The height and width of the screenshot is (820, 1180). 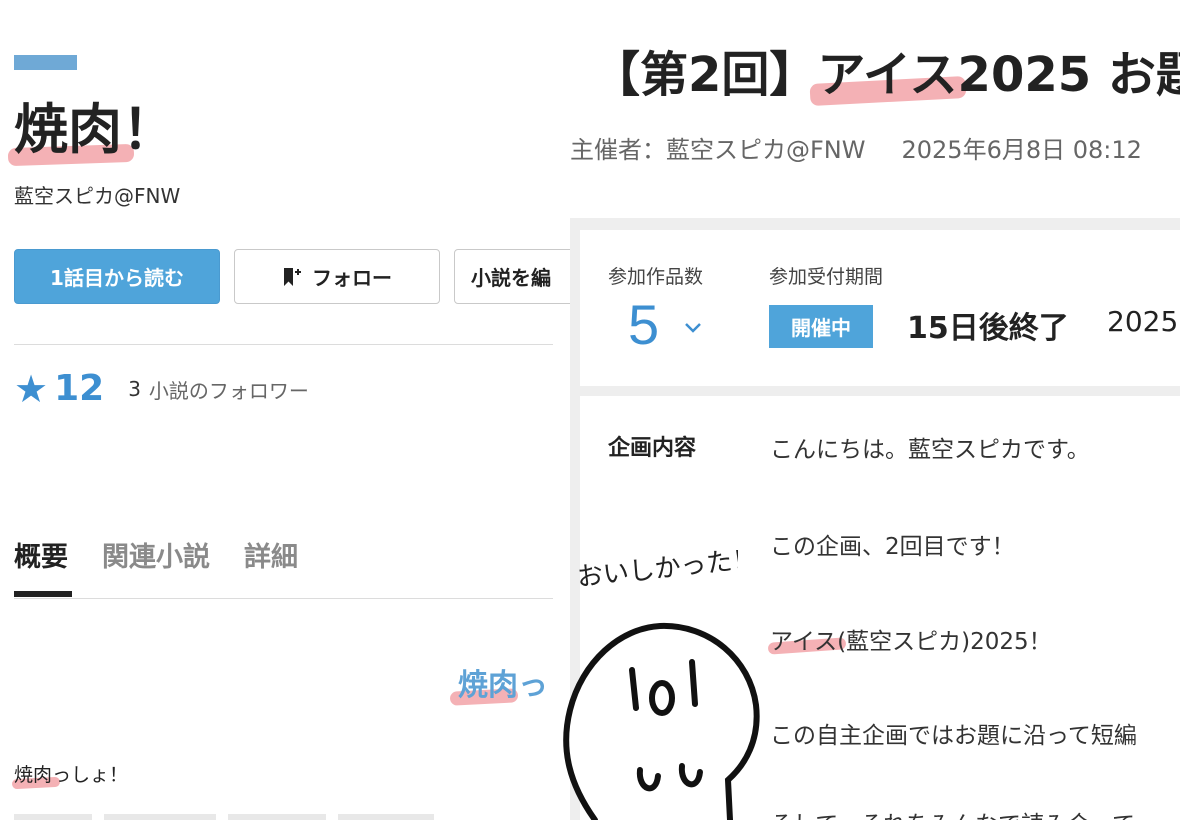 I want to click on doodle-caption: おいしかった！, so click(x=668, y=575).